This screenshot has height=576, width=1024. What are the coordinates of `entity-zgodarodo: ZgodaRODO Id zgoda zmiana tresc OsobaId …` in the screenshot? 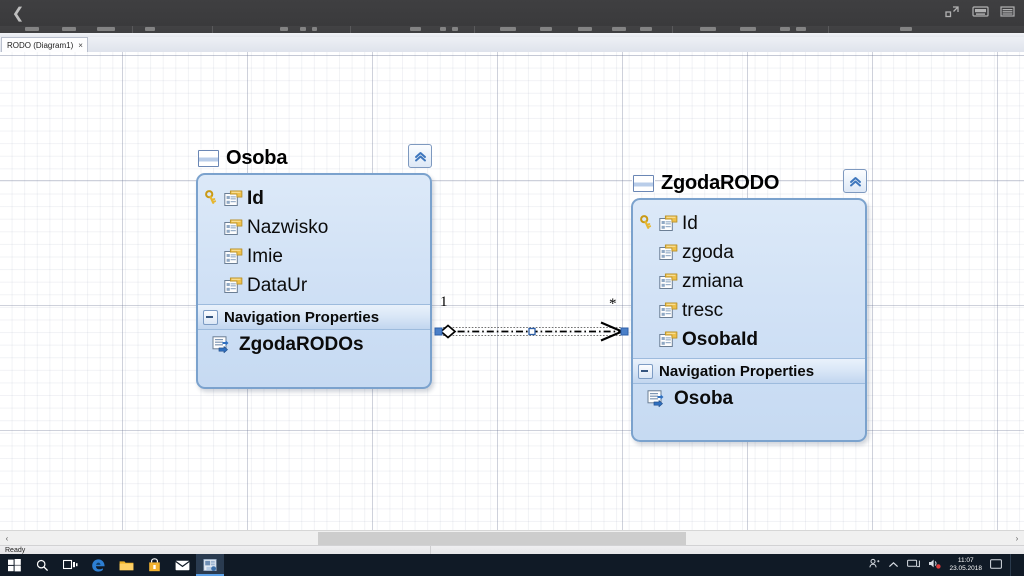 It's located at (749, 305).